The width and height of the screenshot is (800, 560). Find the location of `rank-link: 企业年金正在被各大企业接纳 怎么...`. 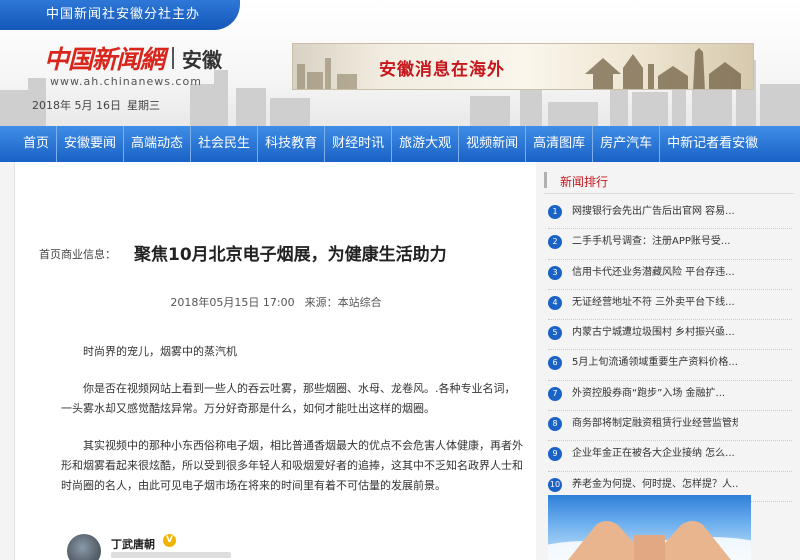

rank-link: 企业年金正在被各大企业接纳 怎么... is located at coordinates (655, 454).